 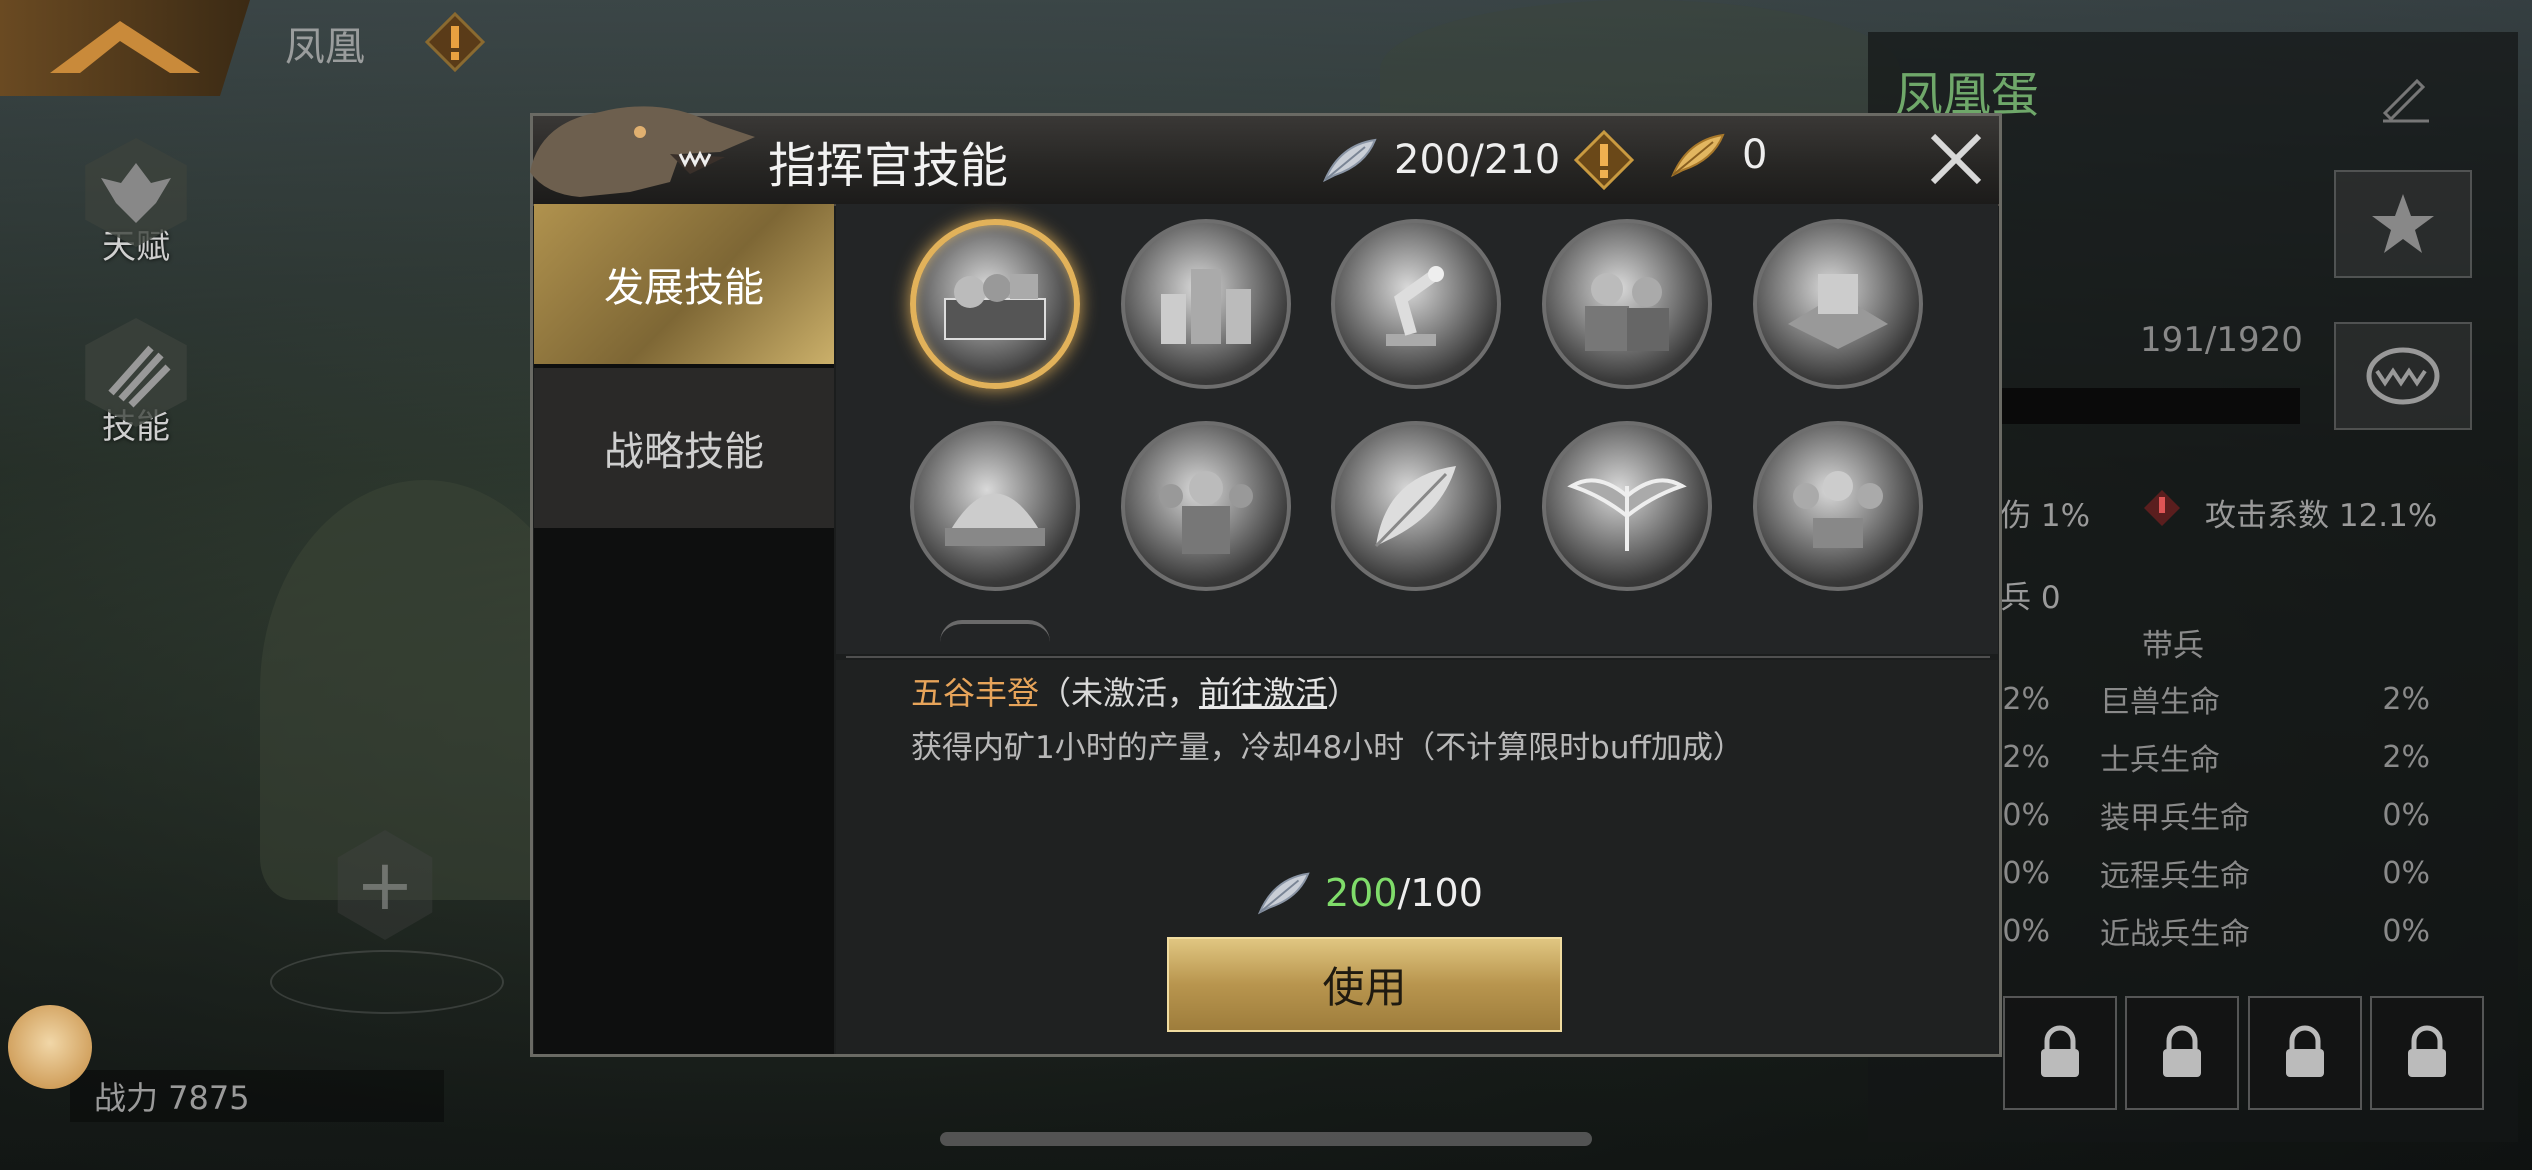 I want to click on dinosaur-head-icon, so click(x=642, y=151).